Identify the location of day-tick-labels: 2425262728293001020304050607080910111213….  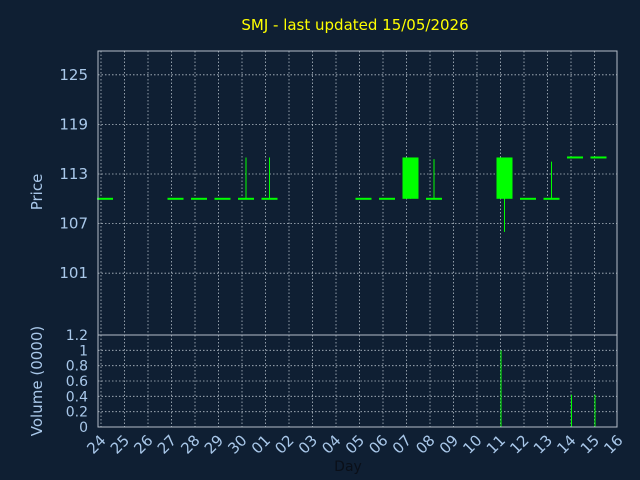
(354, 444).